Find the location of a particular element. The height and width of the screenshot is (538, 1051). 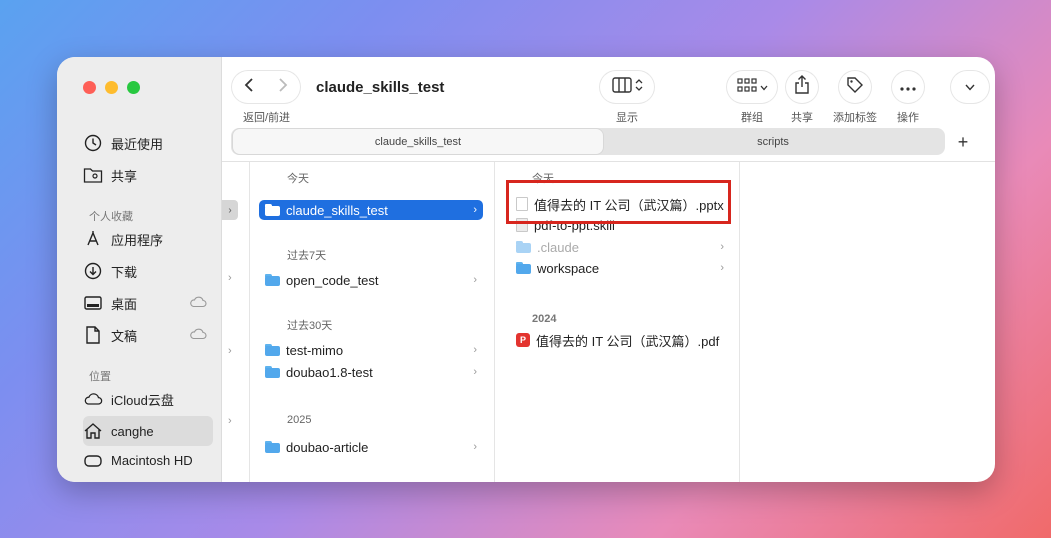

group-label: 群组 is located at coordinates (752, 118).